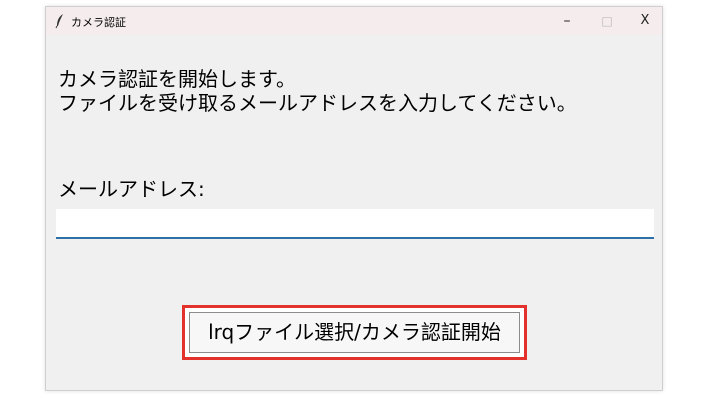 This screenshot has height=398, width=708. What do you see at coordinates (567, 21) in the screenshot?
I see `minimize-button: –` at bounding box center [567, 21].